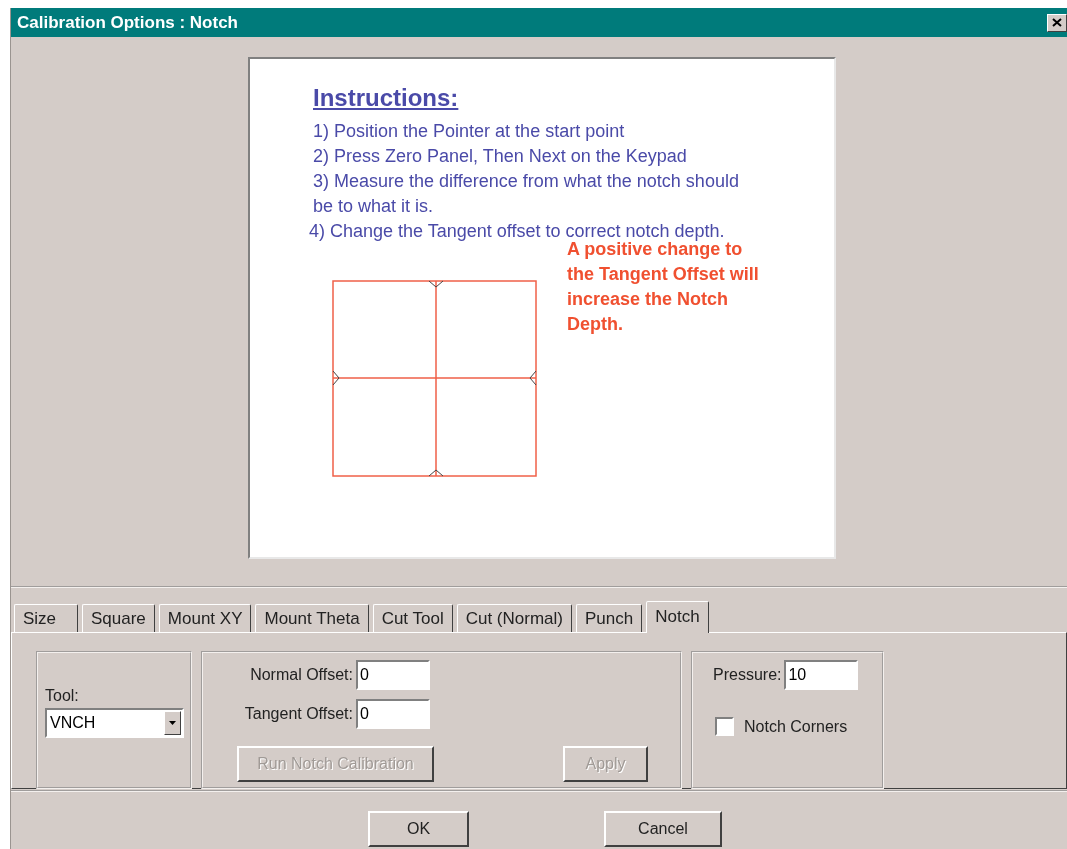 The image size is (1067, 849). Describe the element at coordinates (724, 726) in the screenshot. I see `checkbox` at that location.